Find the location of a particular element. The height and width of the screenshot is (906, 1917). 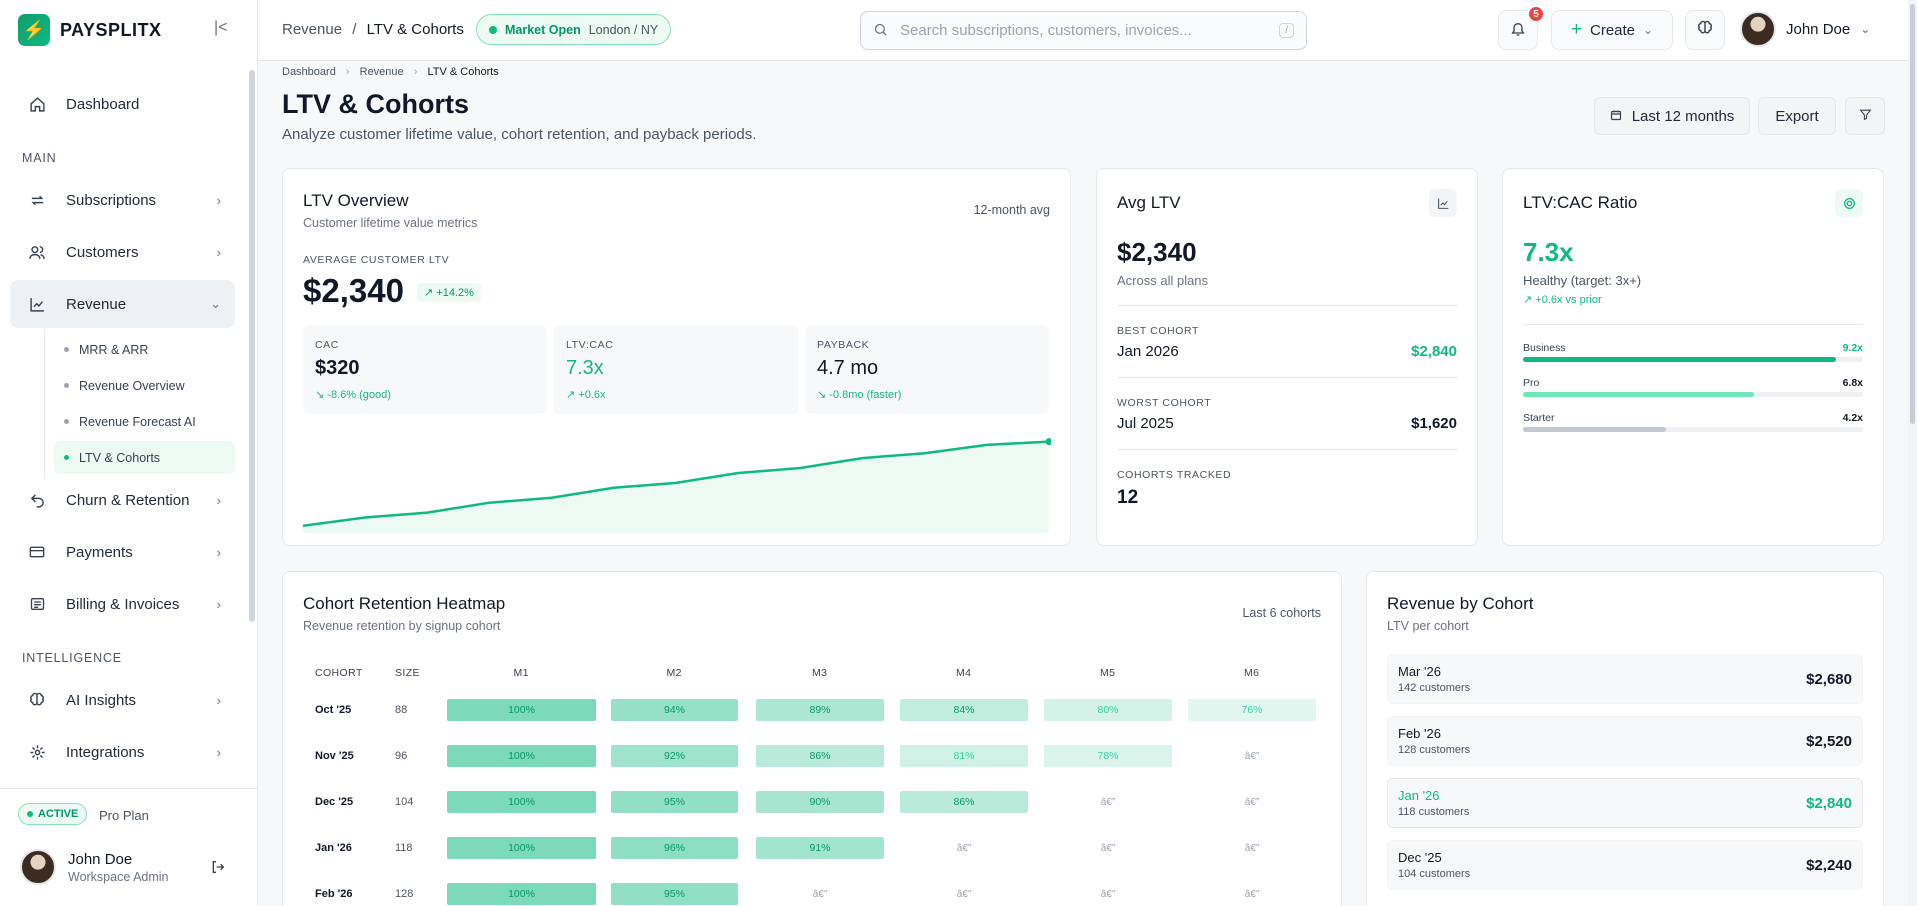

subnav-label: LTV & Cohorts is located at coordinates (120, 457).